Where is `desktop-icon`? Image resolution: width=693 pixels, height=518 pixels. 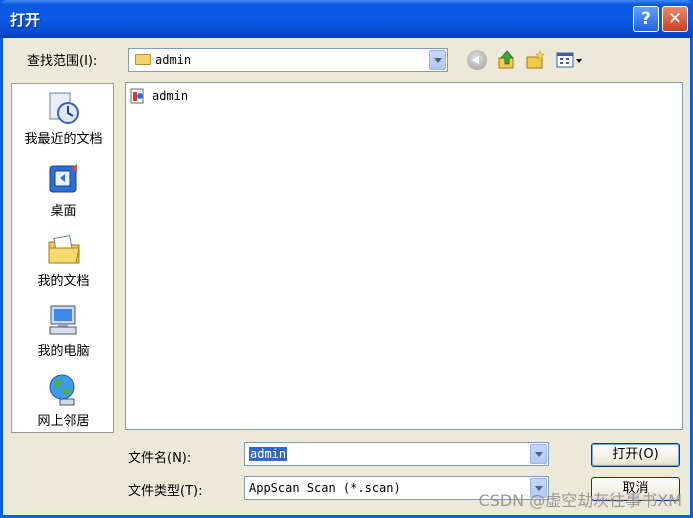 desktop-icon is located at coordinates (63, 178).